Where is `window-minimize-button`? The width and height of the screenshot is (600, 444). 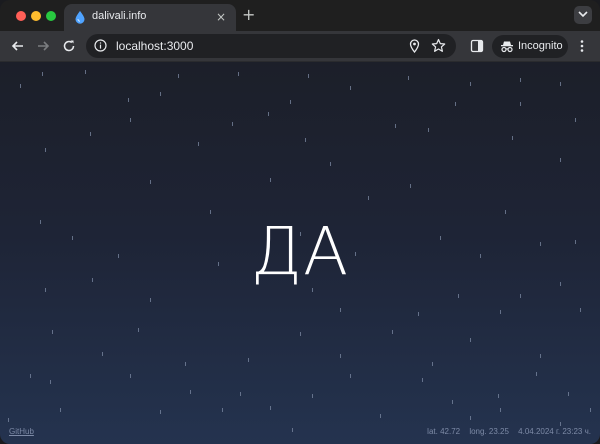
window-minimize-button is located at coordinates (36, 16).